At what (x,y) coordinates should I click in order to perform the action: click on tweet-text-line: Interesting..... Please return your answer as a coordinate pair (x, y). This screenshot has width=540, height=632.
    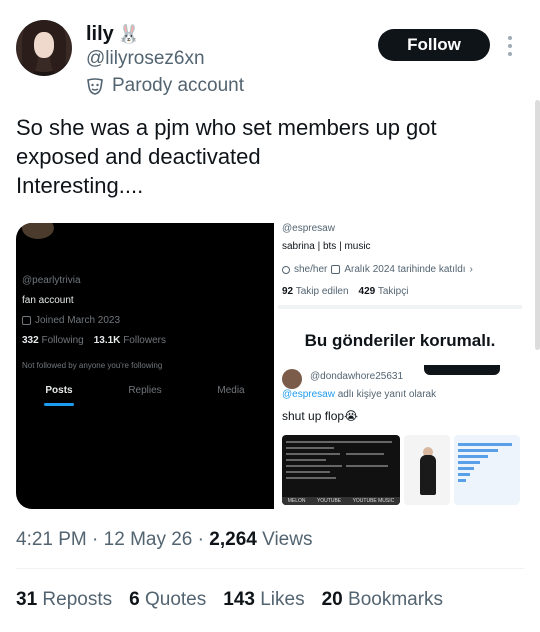
    Looking at the image, I should click on (80, 185).